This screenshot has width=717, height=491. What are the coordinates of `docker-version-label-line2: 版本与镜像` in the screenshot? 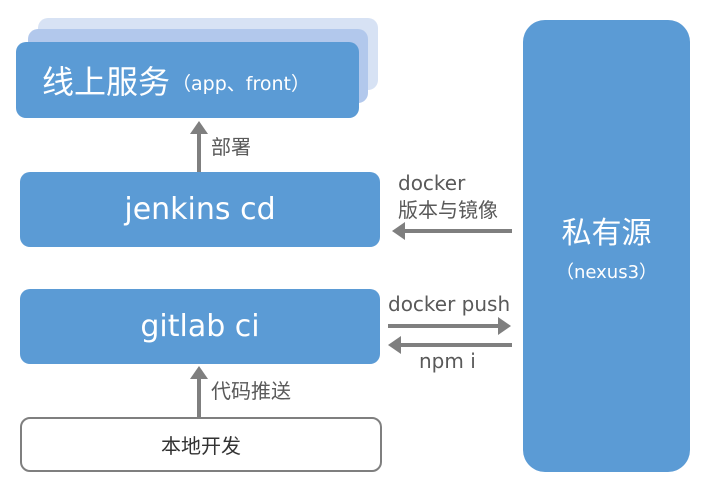 It's located at (448, 210).